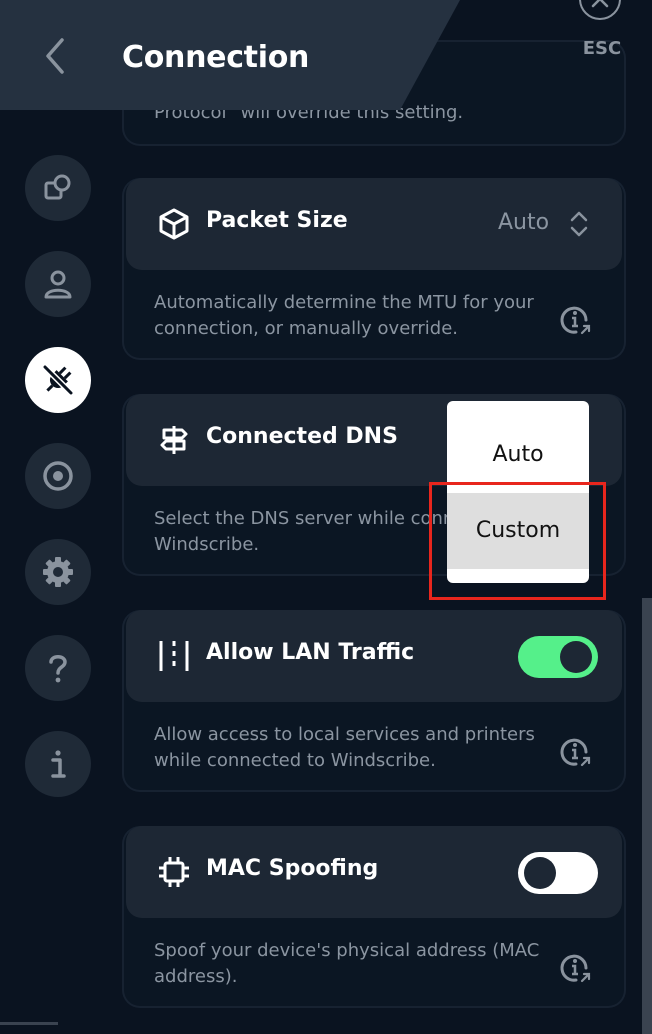 This screenshot has height=1034, width=652. I want to click on dns-option-custom: Custom, so click(518, 531).